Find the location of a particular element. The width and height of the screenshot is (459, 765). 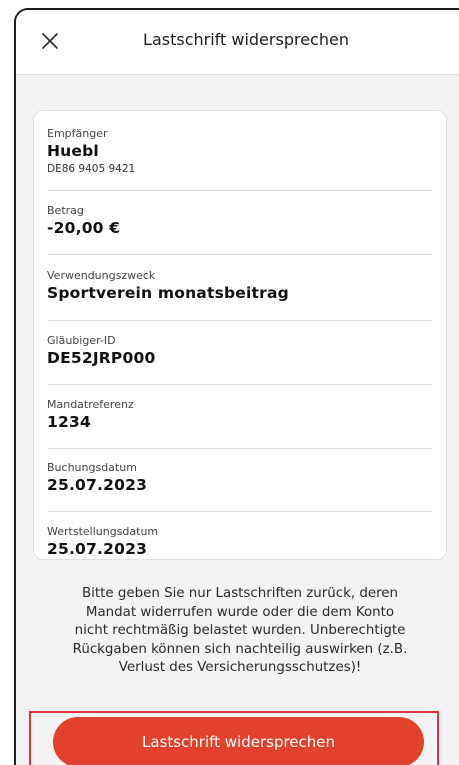

amount-field: Betrag -20,00 € is located at coordinates (240, 221).